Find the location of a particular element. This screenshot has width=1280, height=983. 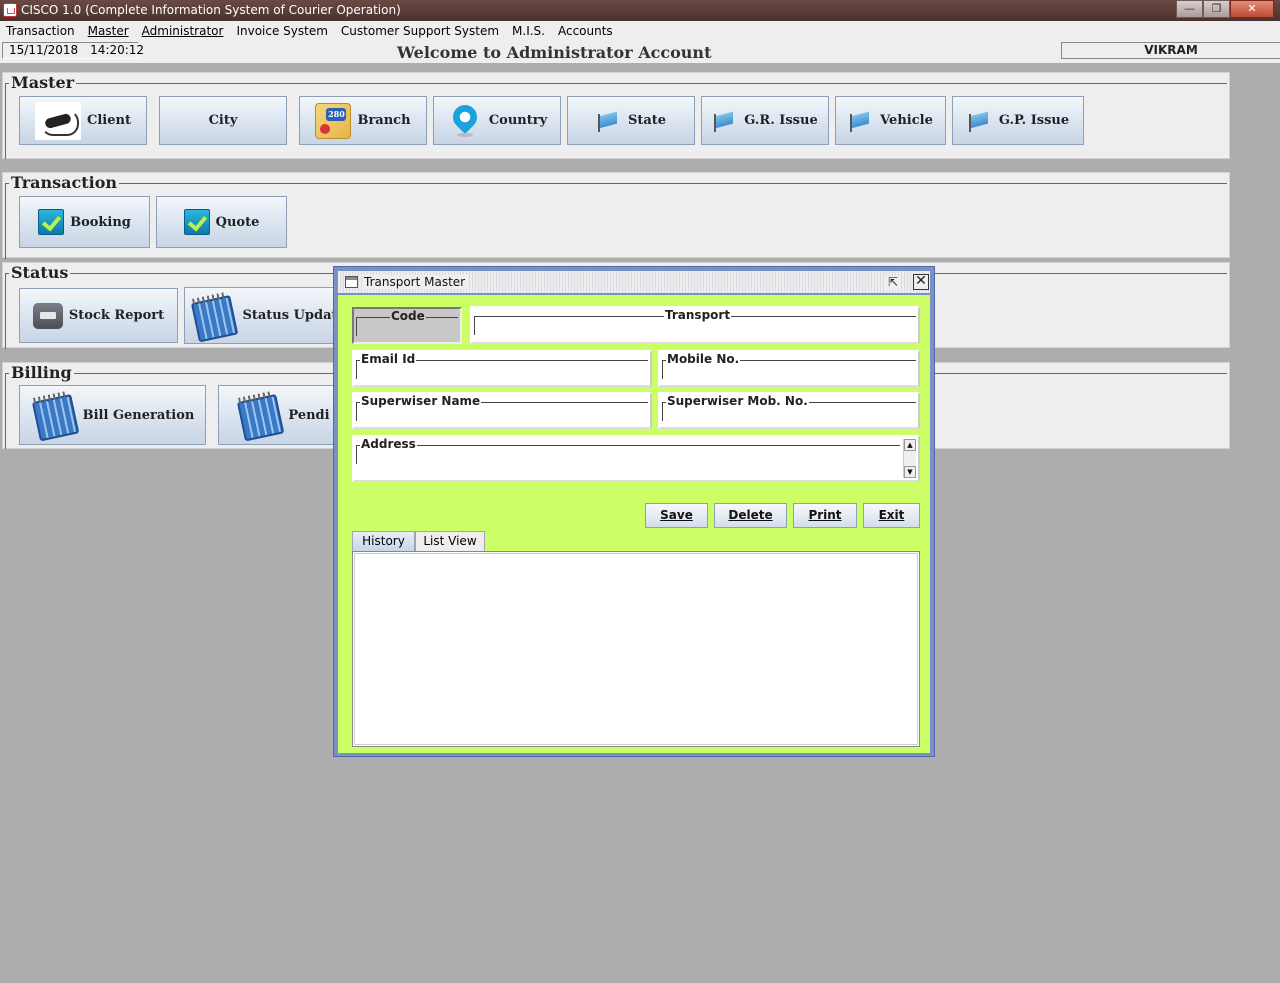

client-button: Client is located at coordinates (83, 120).